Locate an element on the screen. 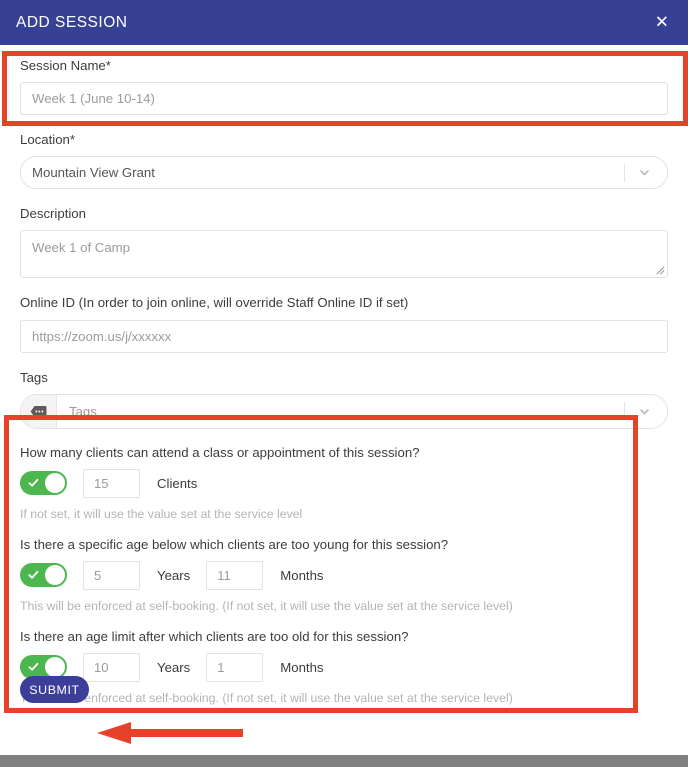 This screenshot has width=688, height=767. close-icon: ✕ is located at coordinates (662, 22).